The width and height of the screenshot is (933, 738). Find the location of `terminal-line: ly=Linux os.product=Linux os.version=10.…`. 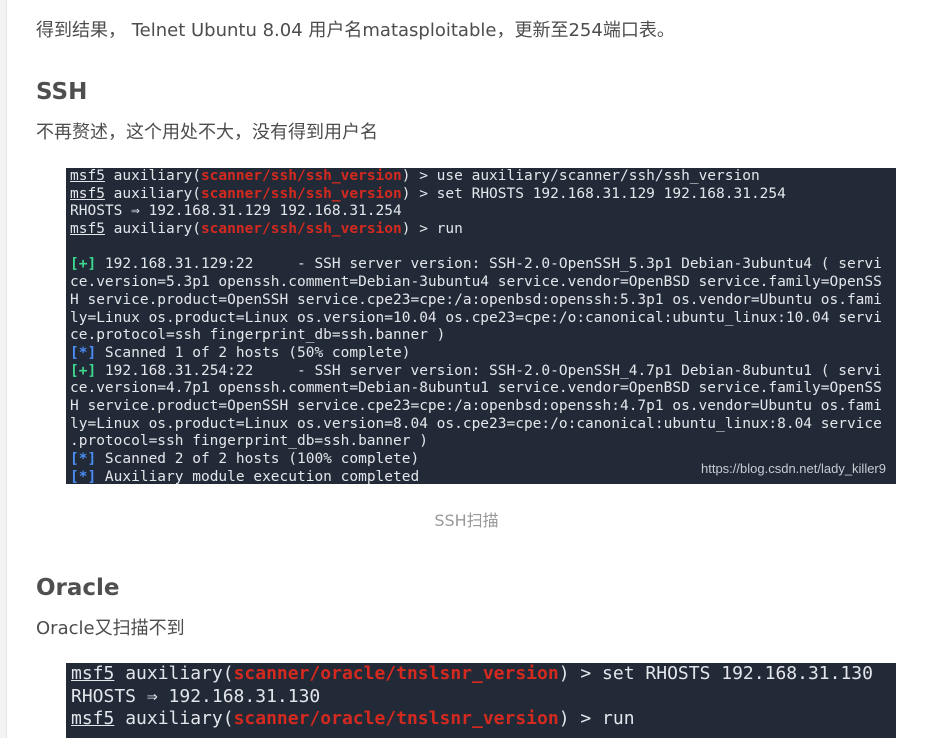

terminal-line: ly=Linux os.product=Linux os.version=10.… is located at coordinates (476, 317).